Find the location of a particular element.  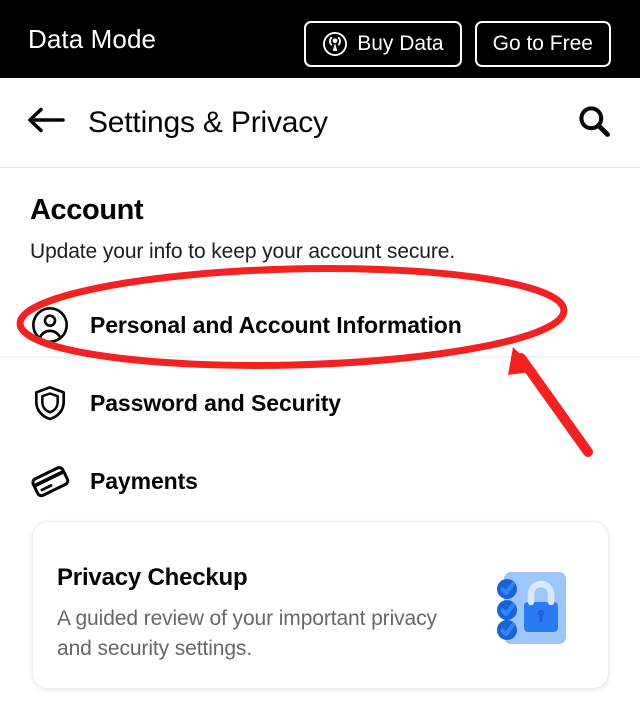

search-button is located at coordinates (594, 123).